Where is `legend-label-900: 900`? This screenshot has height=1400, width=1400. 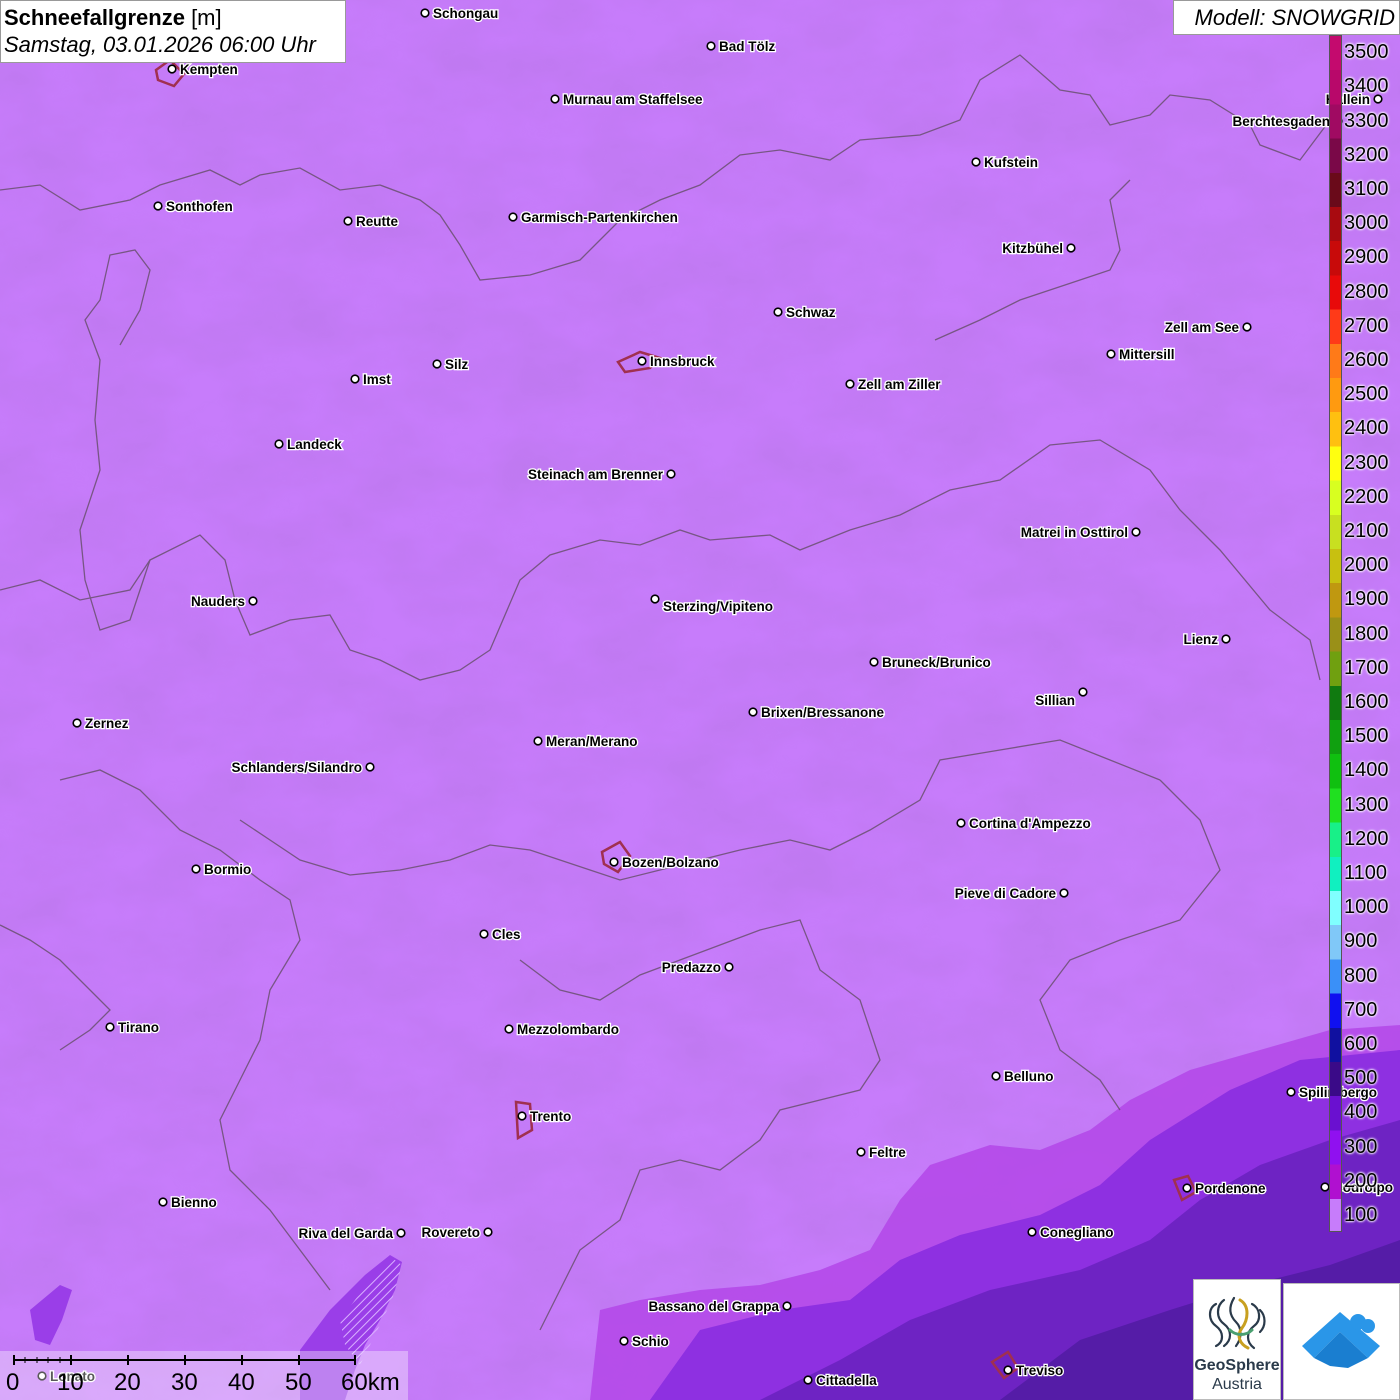
legend-label-900: 900 is located at coordinates (1361, 941).